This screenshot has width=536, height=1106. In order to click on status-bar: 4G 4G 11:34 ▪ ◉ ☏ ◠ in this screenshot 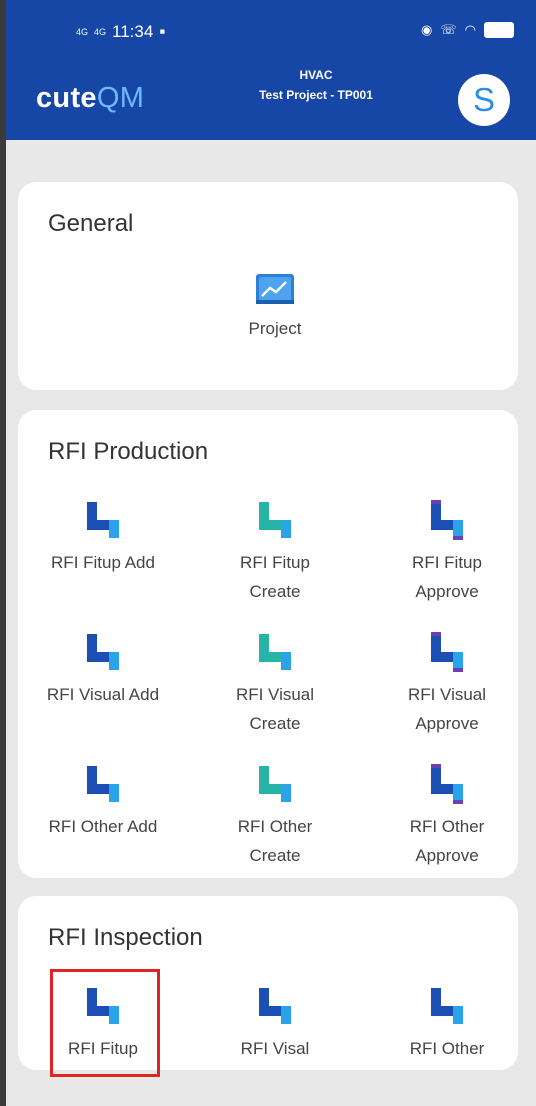, I will do `click(271, 31)`.